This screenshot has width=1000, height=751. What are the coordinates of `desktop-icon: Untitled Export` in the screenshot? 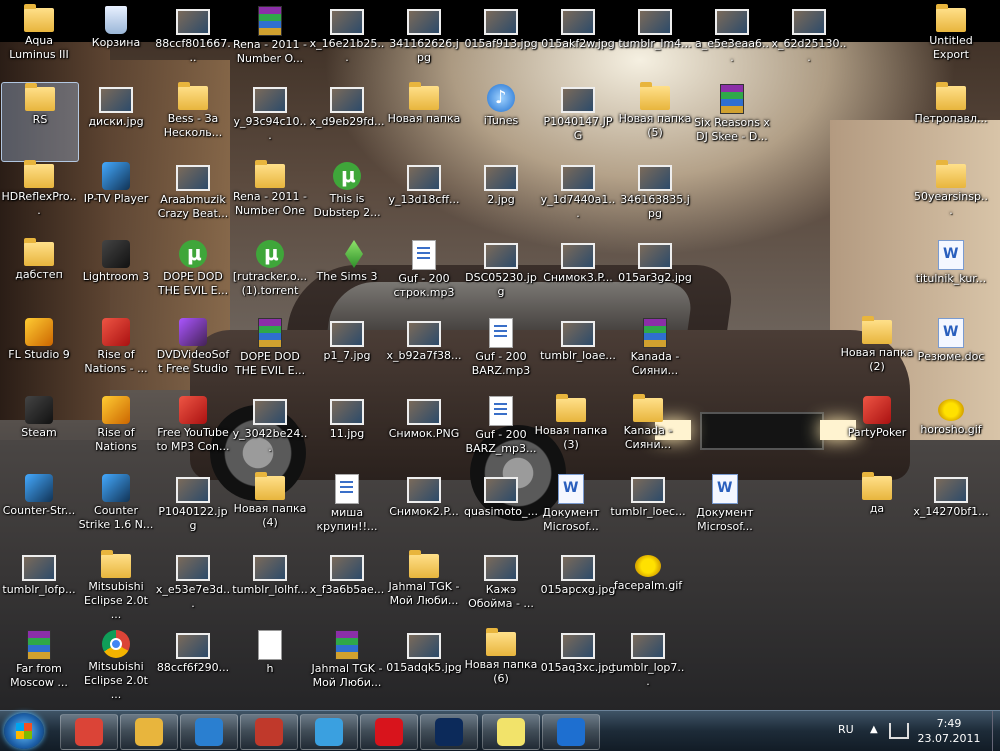 It's located at (951, 43).